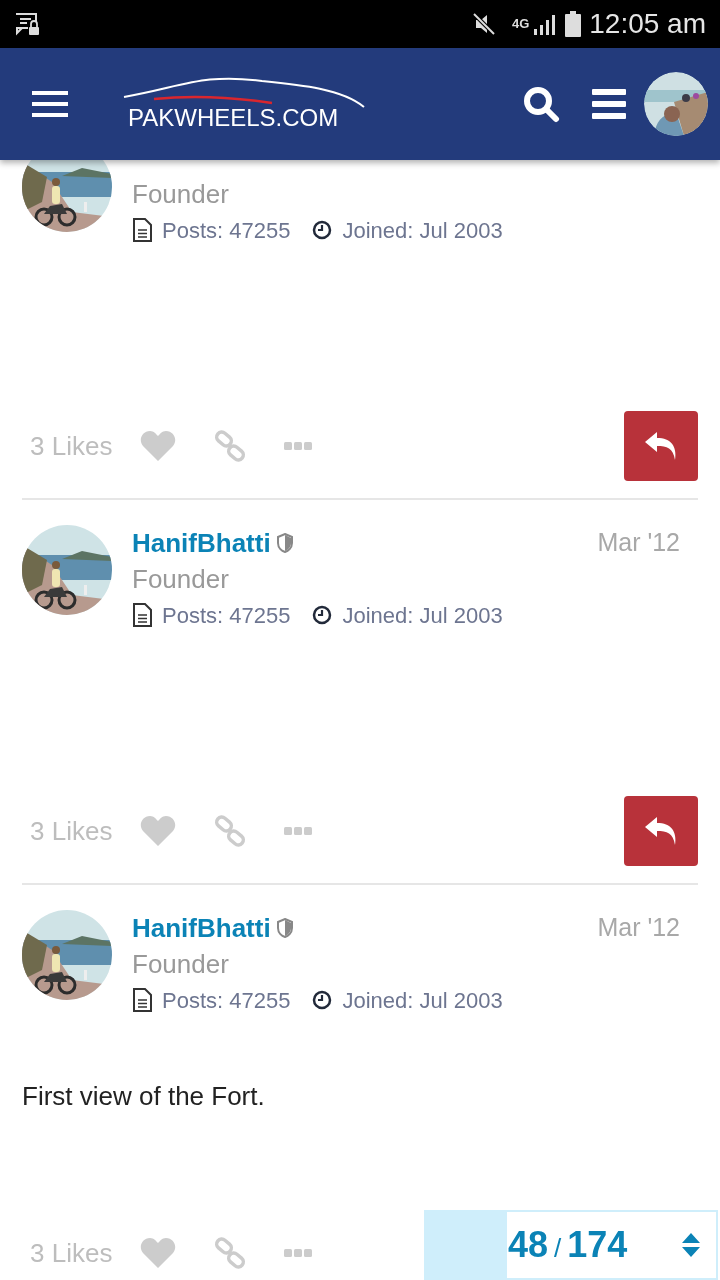 This screenshot has height=1280, width=720. Describe the element at coordinates (144, 1096) in the screenshot. I see `post-text: First view of the Fort.` at that location.